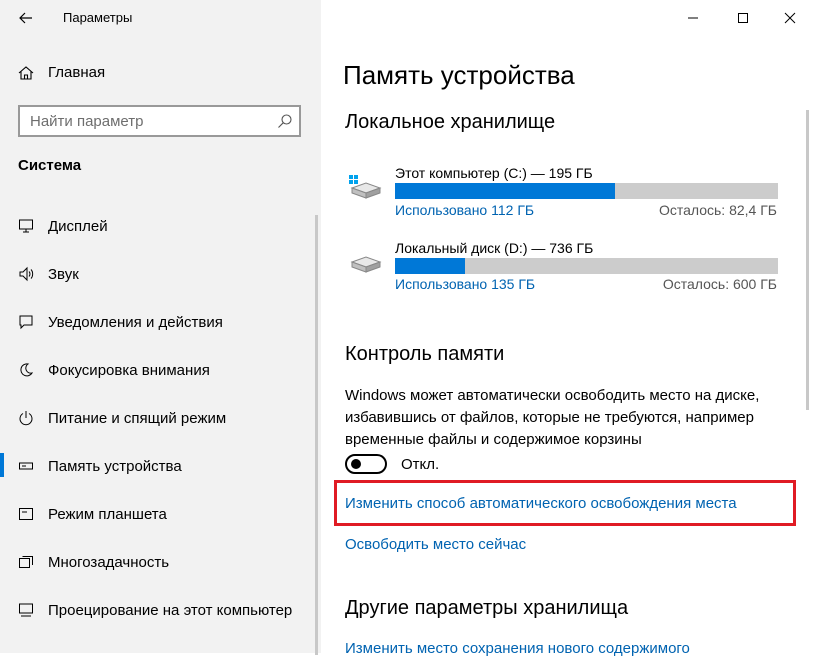 This screenshot has width=813, height=657. I want to click on sidebar-item-focus-assist: Фокусировка внимания, so click(114, 370).